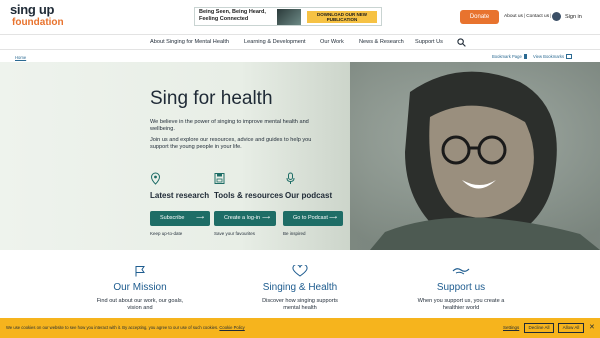 Image resolution: width=600 pixels, height=338 pixels. What do you see at coordinates (429, 42) in the screenshot?
I see `nav-item-support-us: Support Us` at bounding box center [429, 42].